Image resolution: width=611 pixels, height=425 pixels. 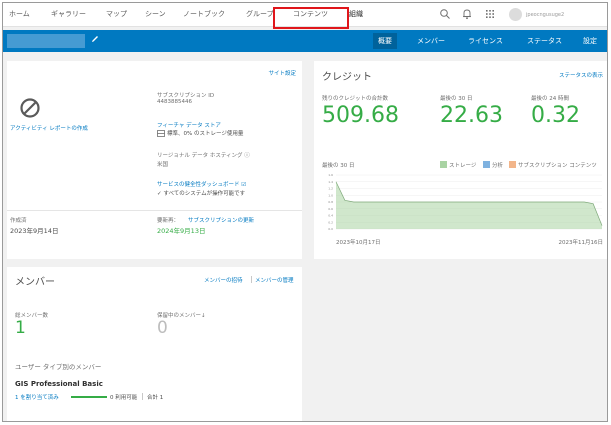 What do you see at coordinates (168, 221) in the screenshot?
I see `renewal-label: 要新再：` at bounding box center [168, 221].